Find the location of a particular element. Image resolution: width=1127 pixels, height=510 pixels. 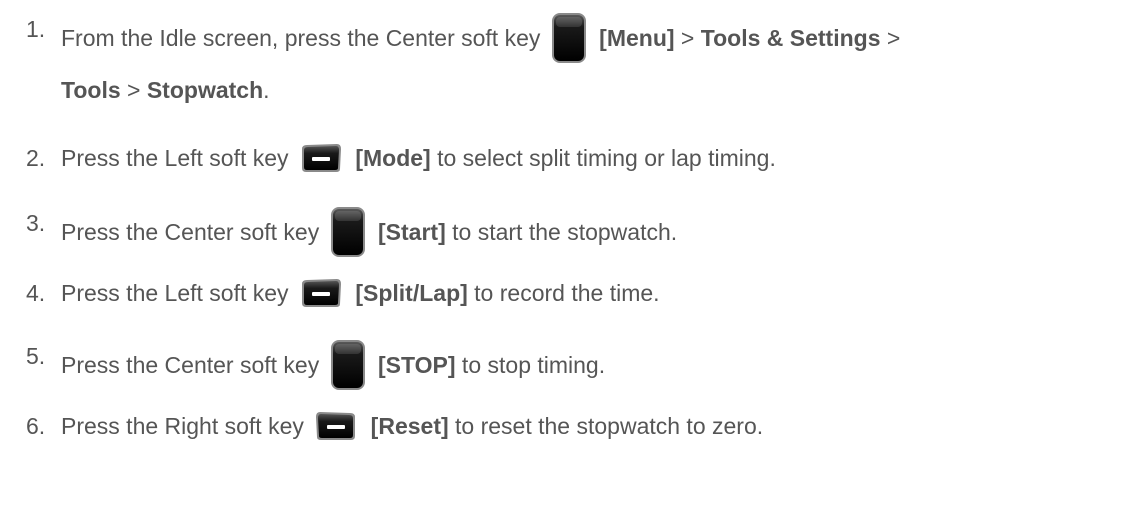

step-text: to select split timing or lap timing. is located at coordinates (603, 158).